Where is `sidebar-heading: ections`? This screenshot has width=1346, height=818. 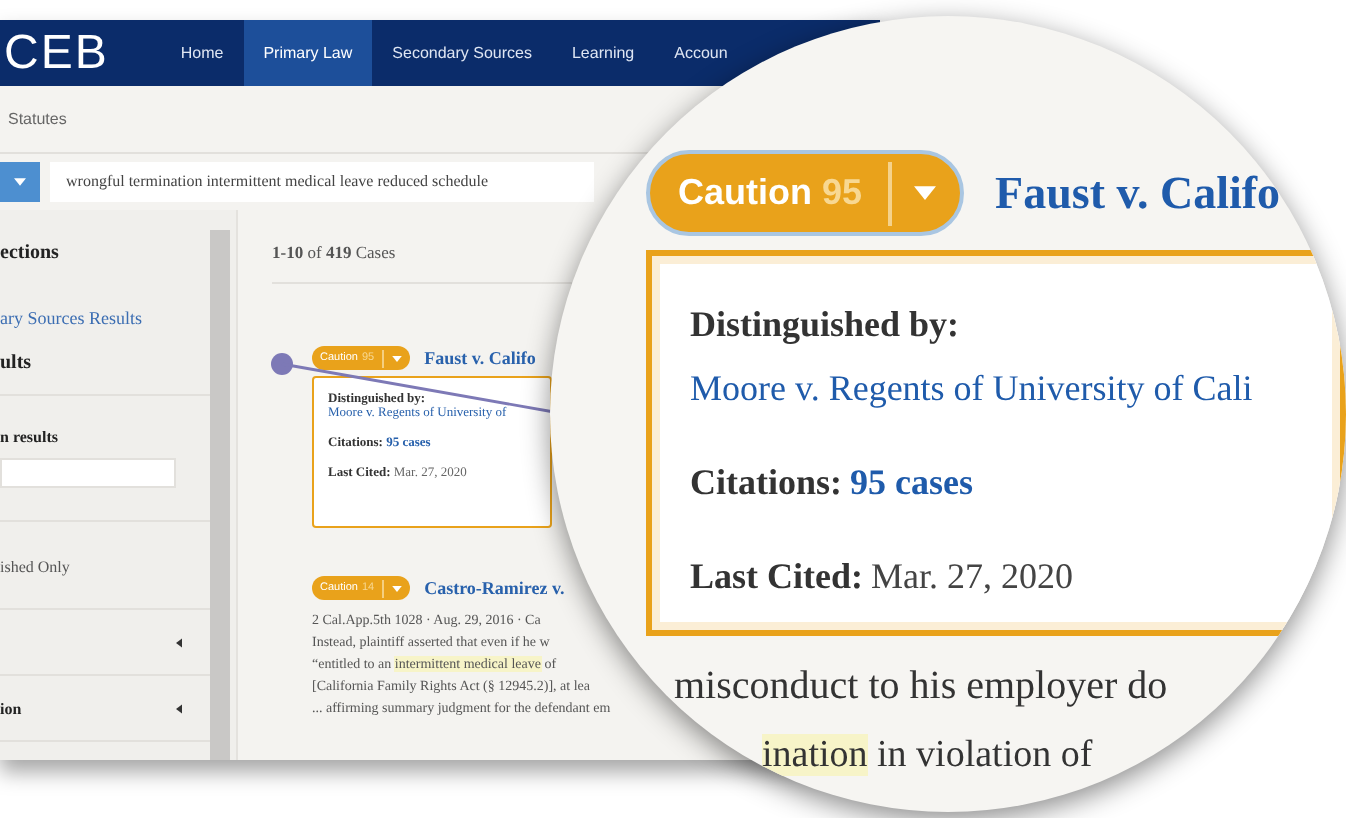 sidebar-heading: ections is located at coordinates (29, 253).